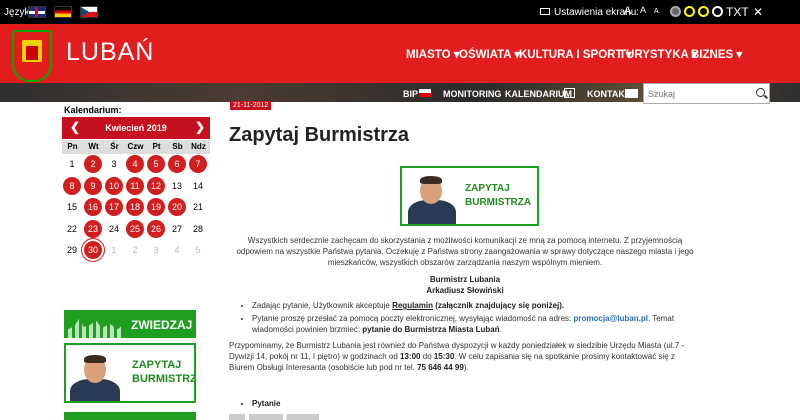 This screenshot has height=420, width=800. I want to click on calendar-day: 15, so click(72, 207).